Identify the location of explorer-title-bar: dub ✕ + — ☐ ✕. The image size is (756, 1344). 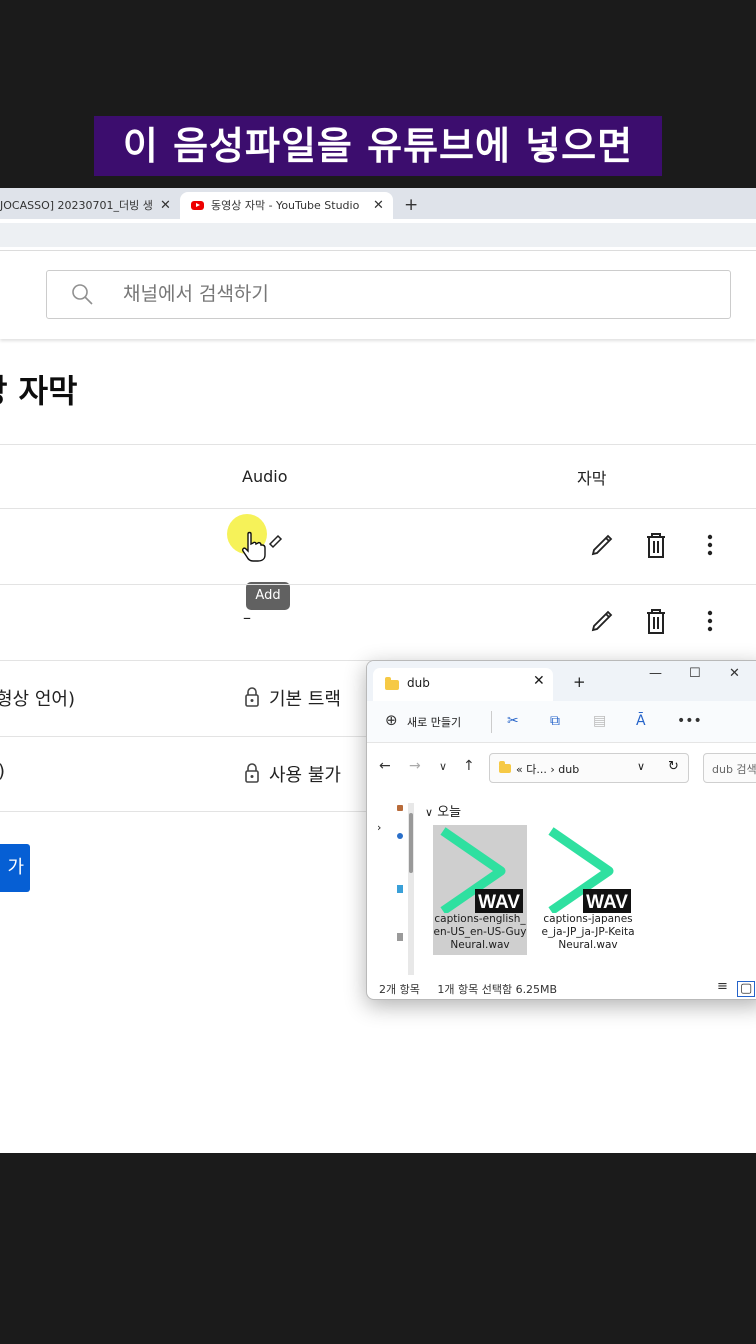
(561, 681).